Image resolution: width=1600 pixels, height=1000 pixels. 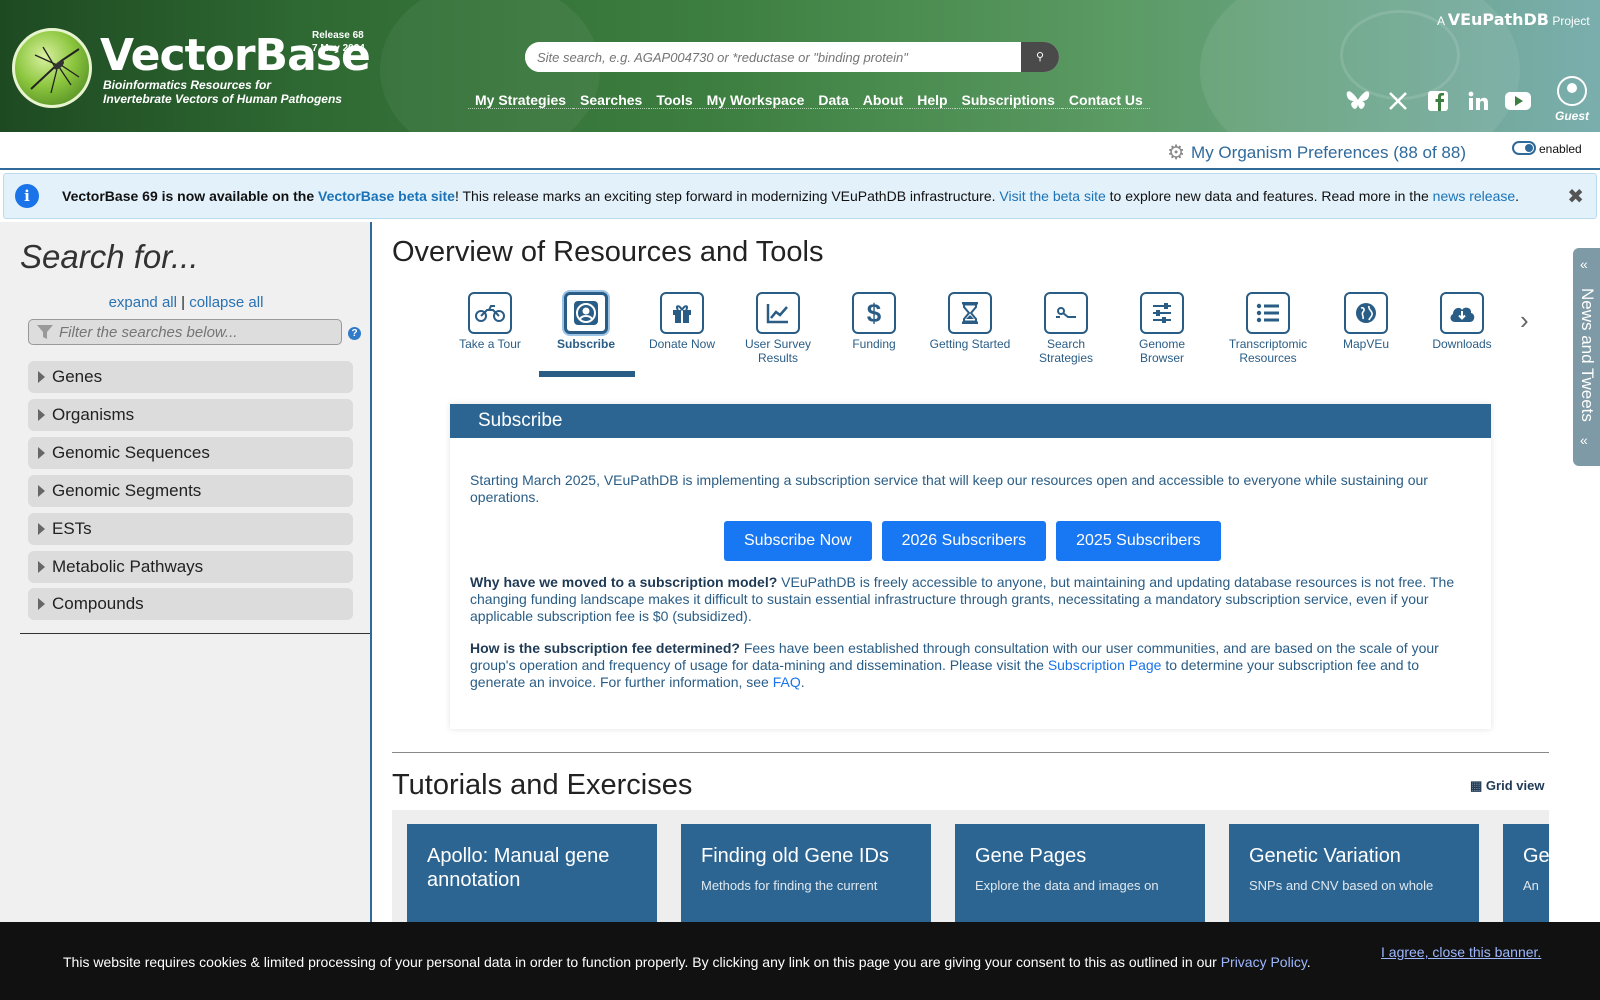 What do you see at coordinates (1105, 100) in the screenshot?
I see `nav-contact-us: Contact Us` at bounding box center [1105, 100].